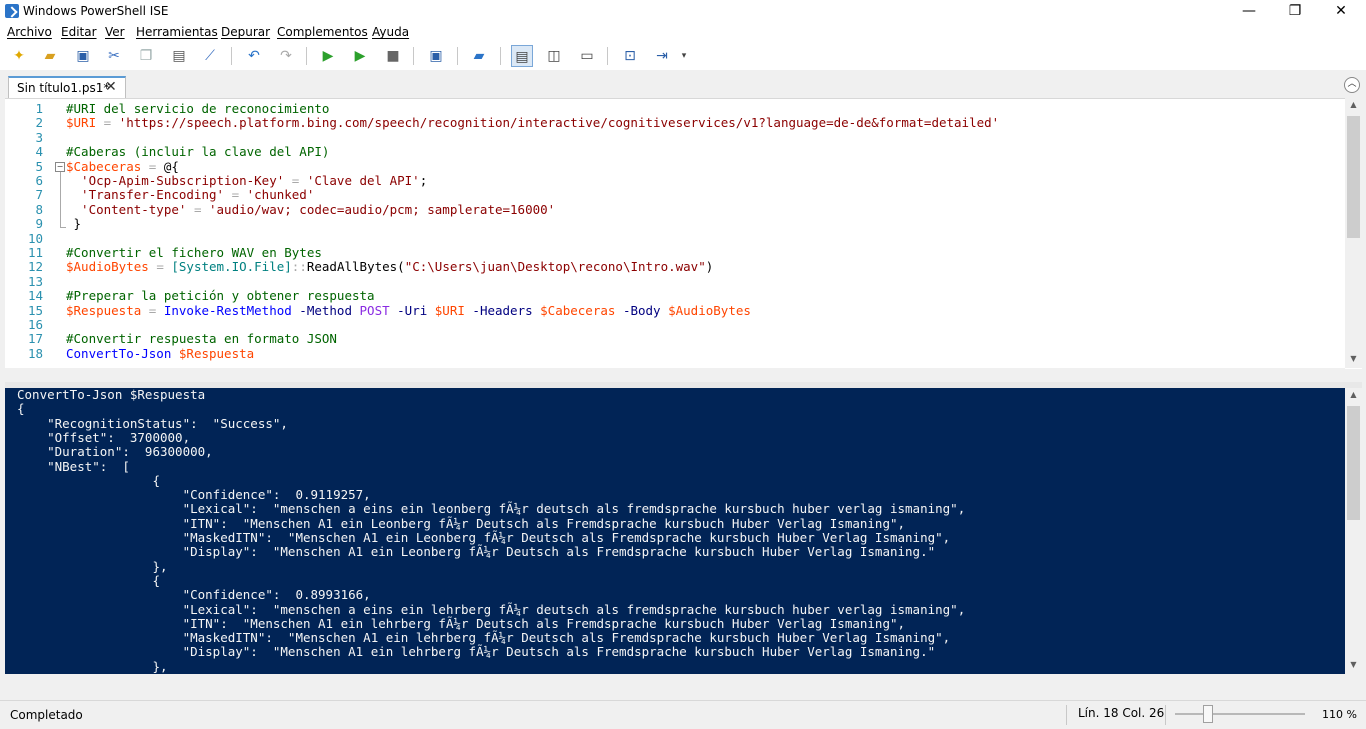 The height and width of the screenshot is (729, 1366). I want to click on run-icon: ▶, so click(328, 56).